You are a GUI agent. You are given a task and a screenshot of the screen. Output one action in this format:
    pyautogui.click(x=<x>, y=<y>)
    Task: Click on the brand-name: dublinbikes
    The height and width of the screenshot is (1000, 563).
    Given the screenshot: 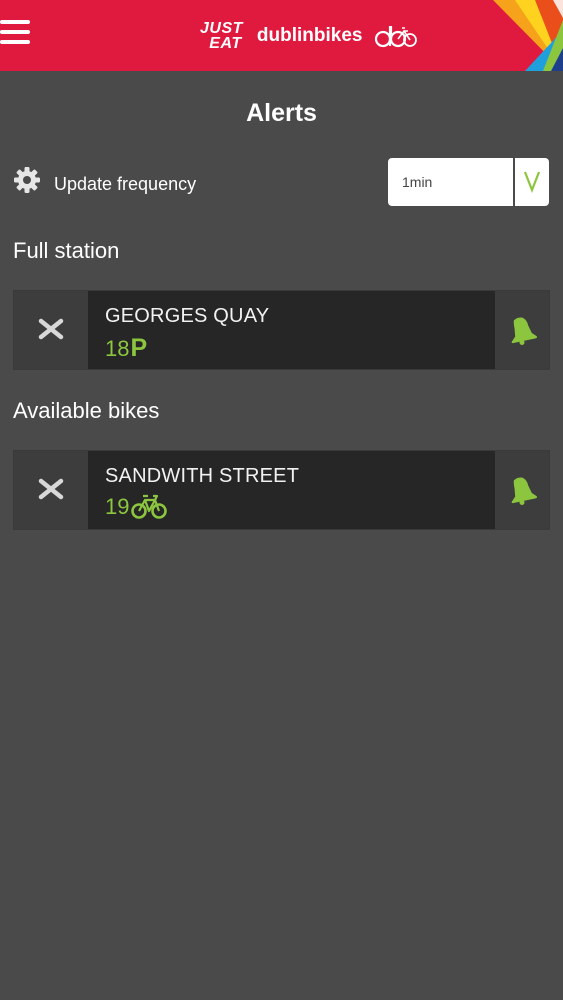 What is the action you would take?
    pyautogui.click(x=309, y=35)
    